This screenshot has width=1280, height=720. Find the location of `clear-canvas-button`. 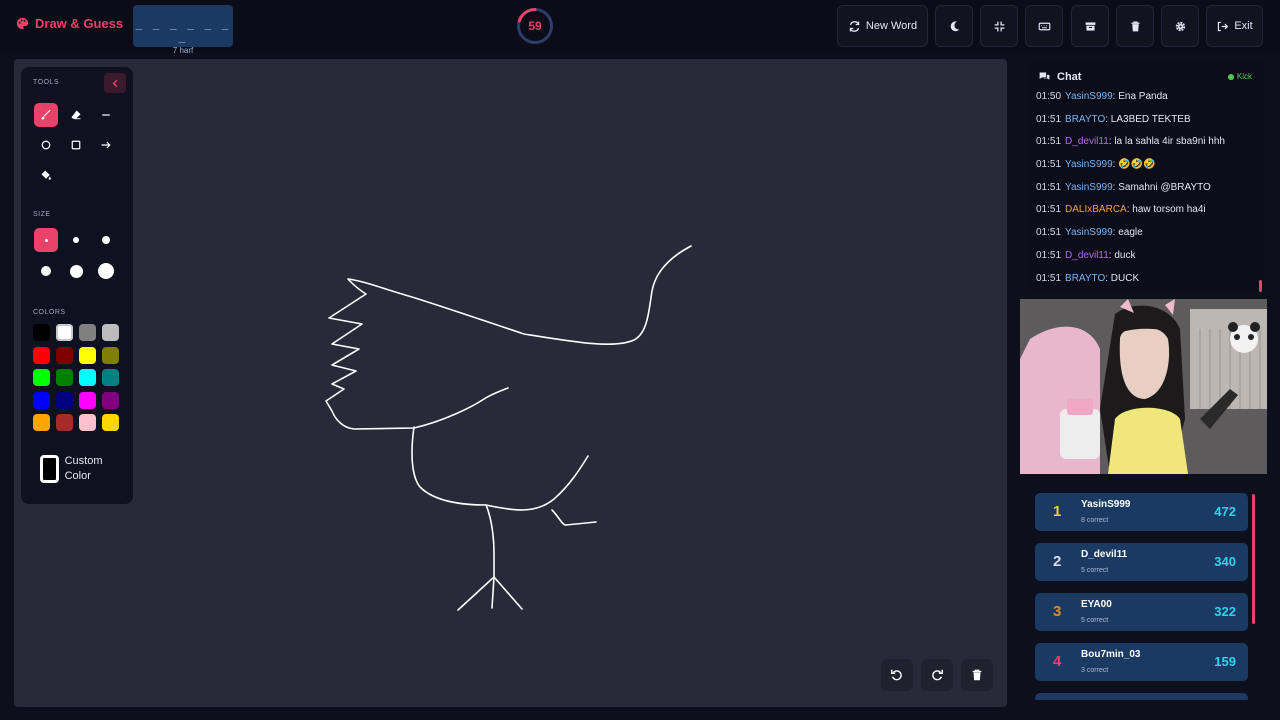

clear-canvas-button is located at coordinates (977, 675).